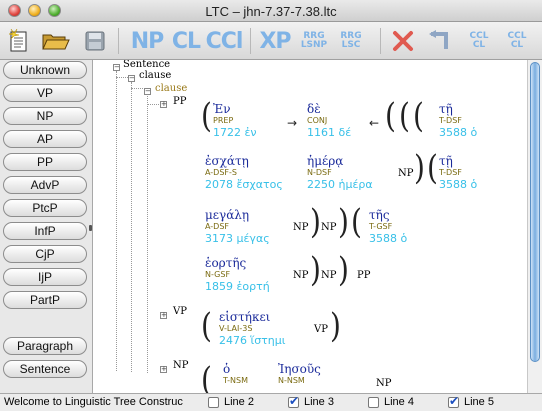  Describe the element at coordinates (271, 11) in the screenshot. I see `title-bar: LTC – jhn-7.37-7.38.ltc` at that location.